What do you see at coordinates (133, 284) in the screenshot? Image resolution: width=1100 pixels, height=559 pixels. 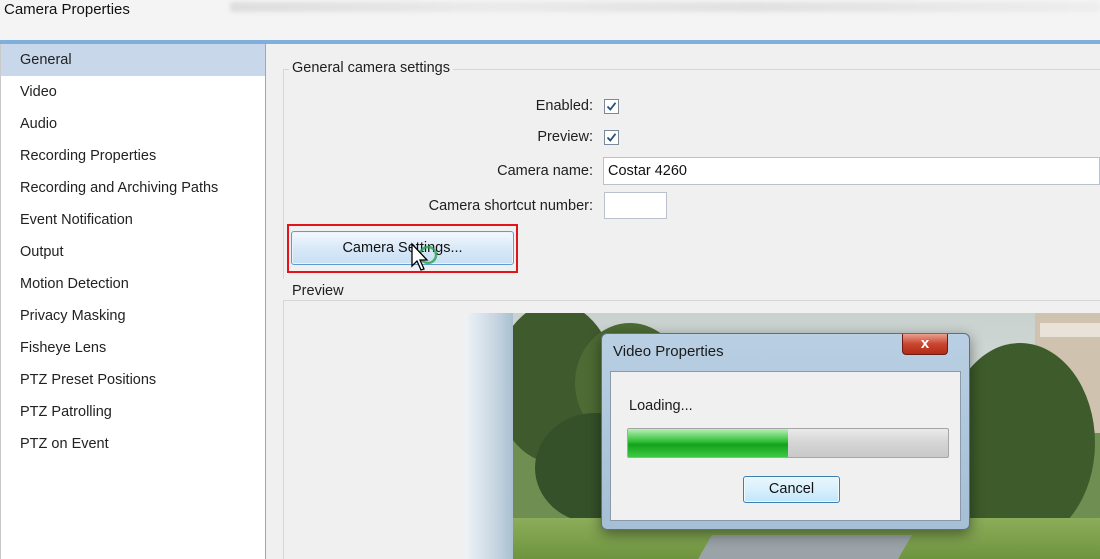 I see `sidebar-item-motion-detection: Motion Detection` at bounding box center [133, 284].